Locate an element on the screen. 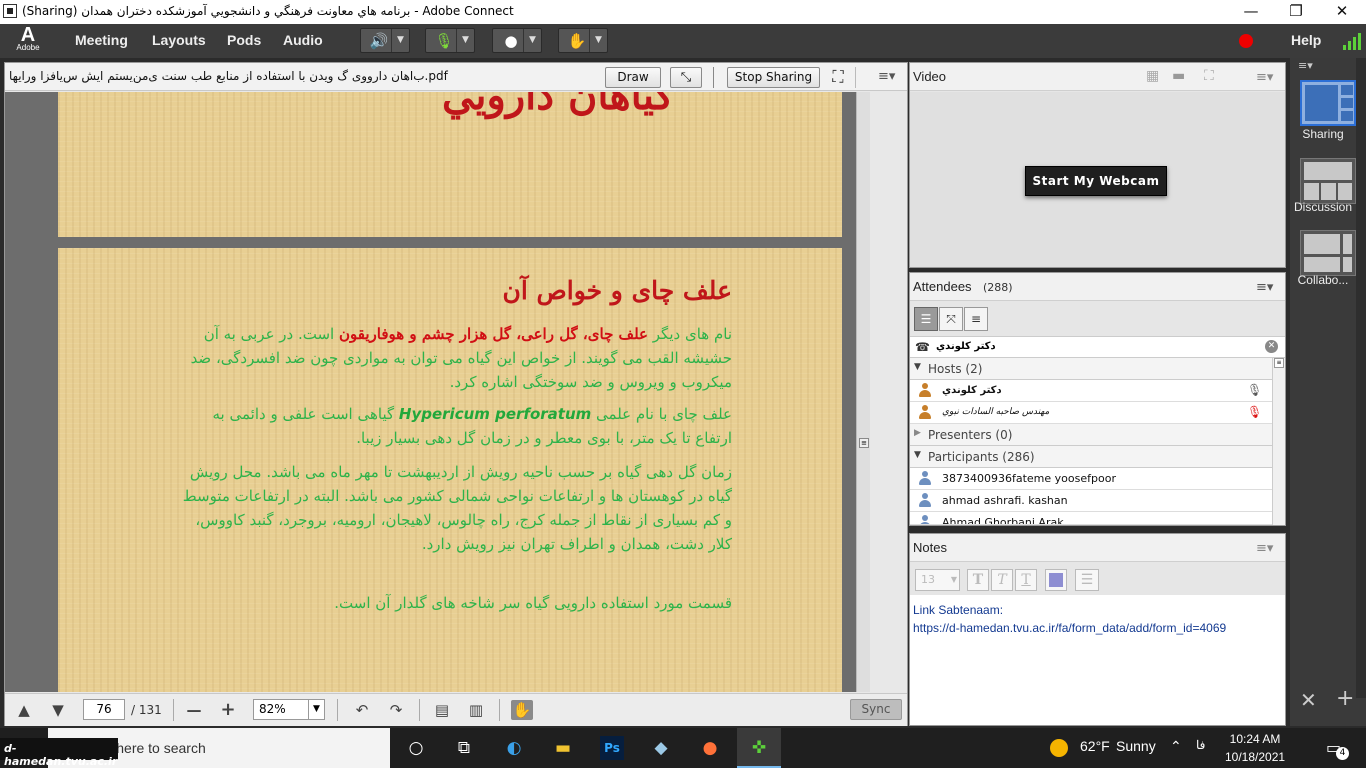 The image size is (1366, 768). file-explorer-icon: ▬ is located at coordinates (563, 748).